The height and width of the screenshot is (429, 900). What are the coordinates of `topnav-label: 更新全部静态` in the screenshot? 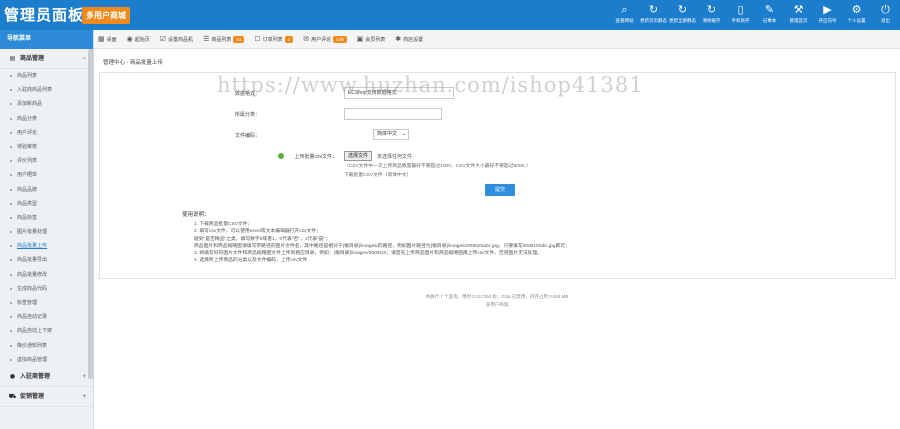 It's located at (682, 20).